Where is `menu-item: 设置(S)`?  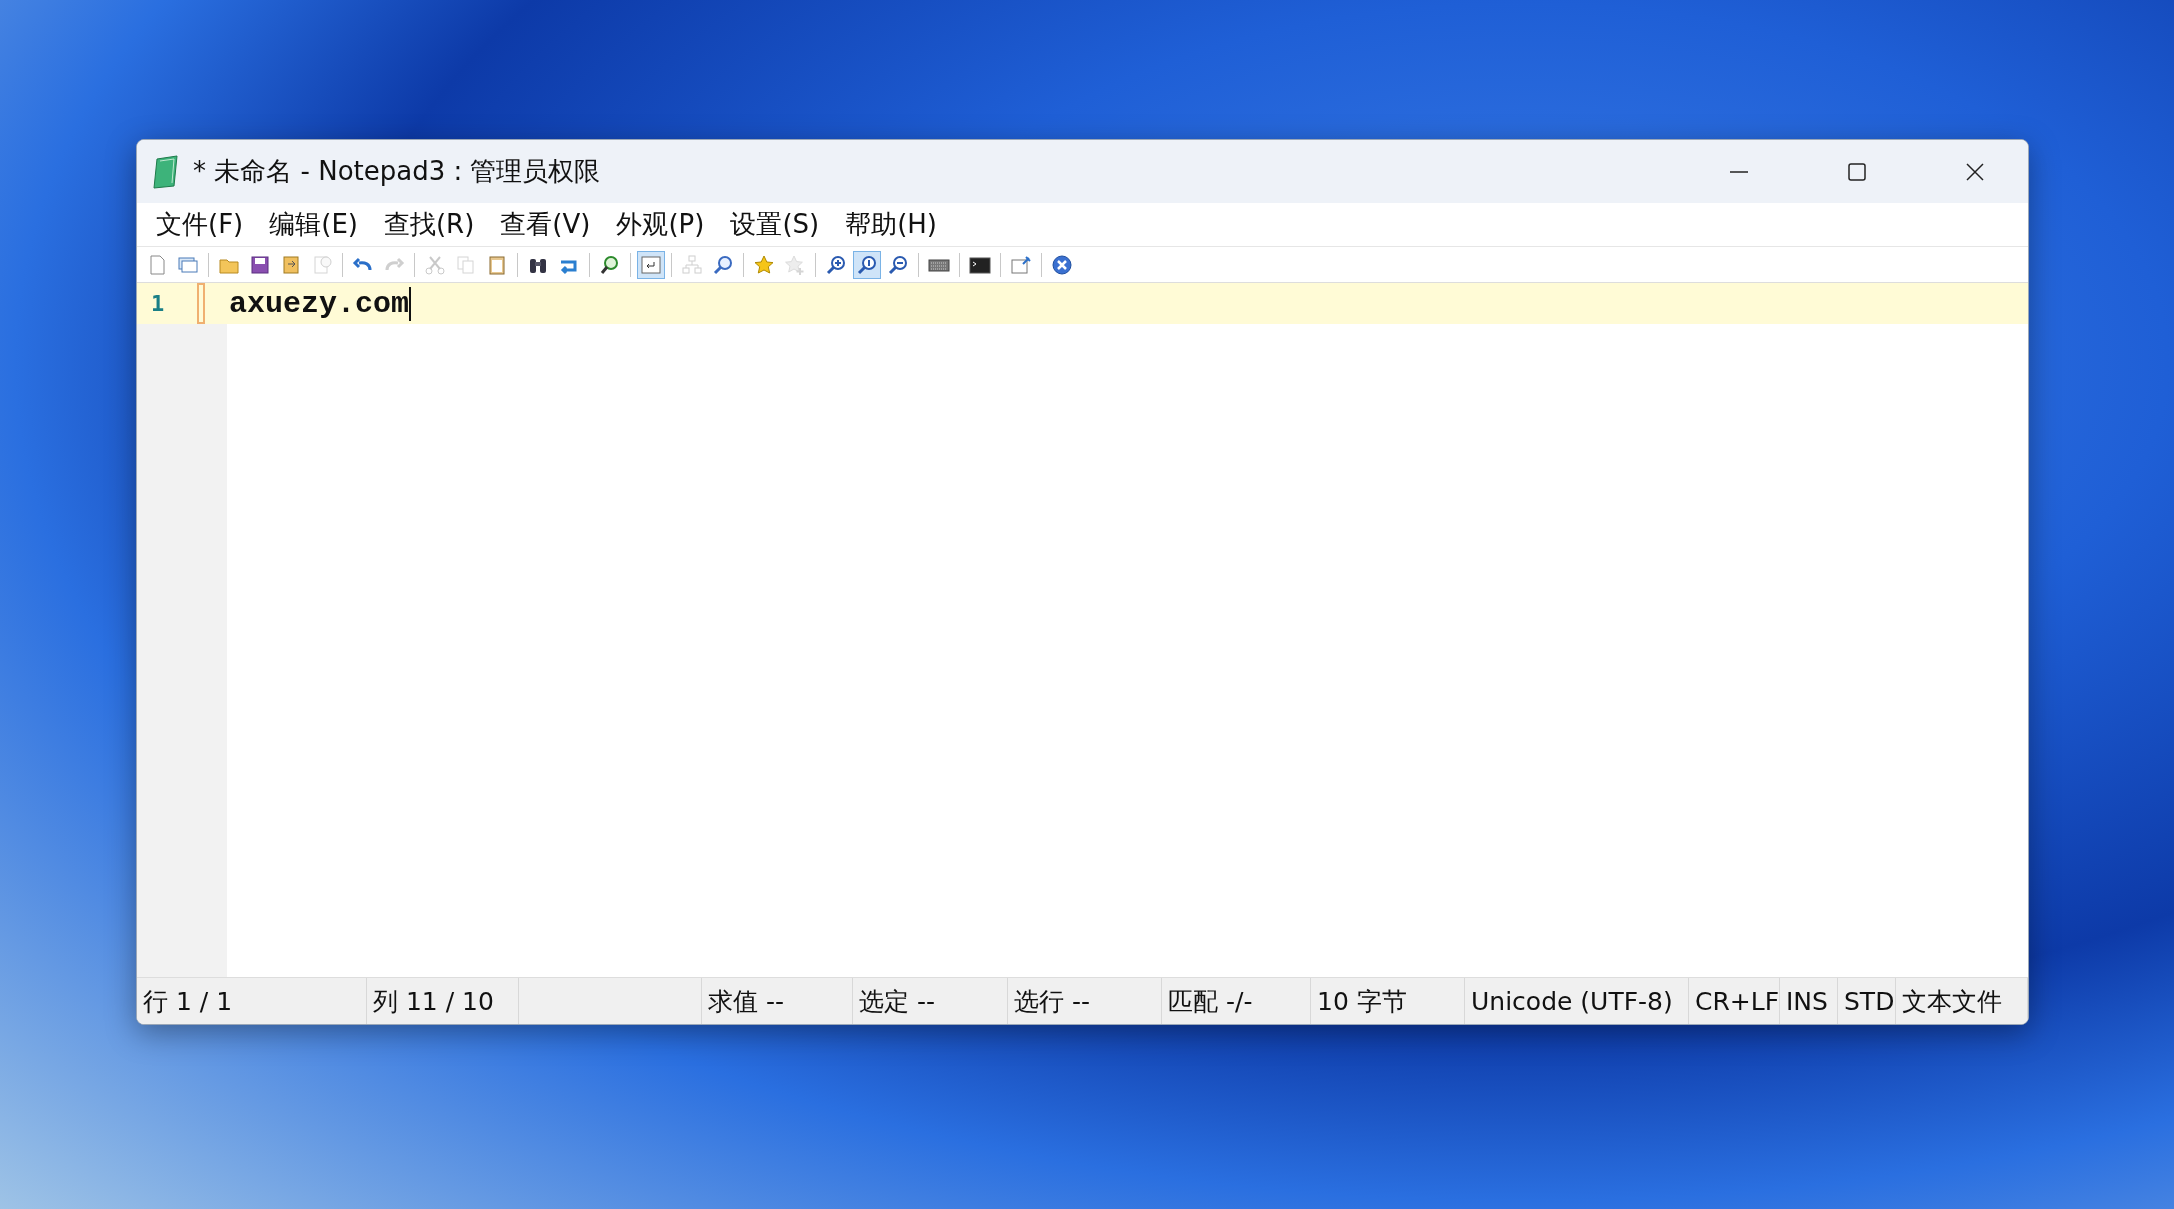
menu-item: 设置(S) is located at coordinates (775, 224).